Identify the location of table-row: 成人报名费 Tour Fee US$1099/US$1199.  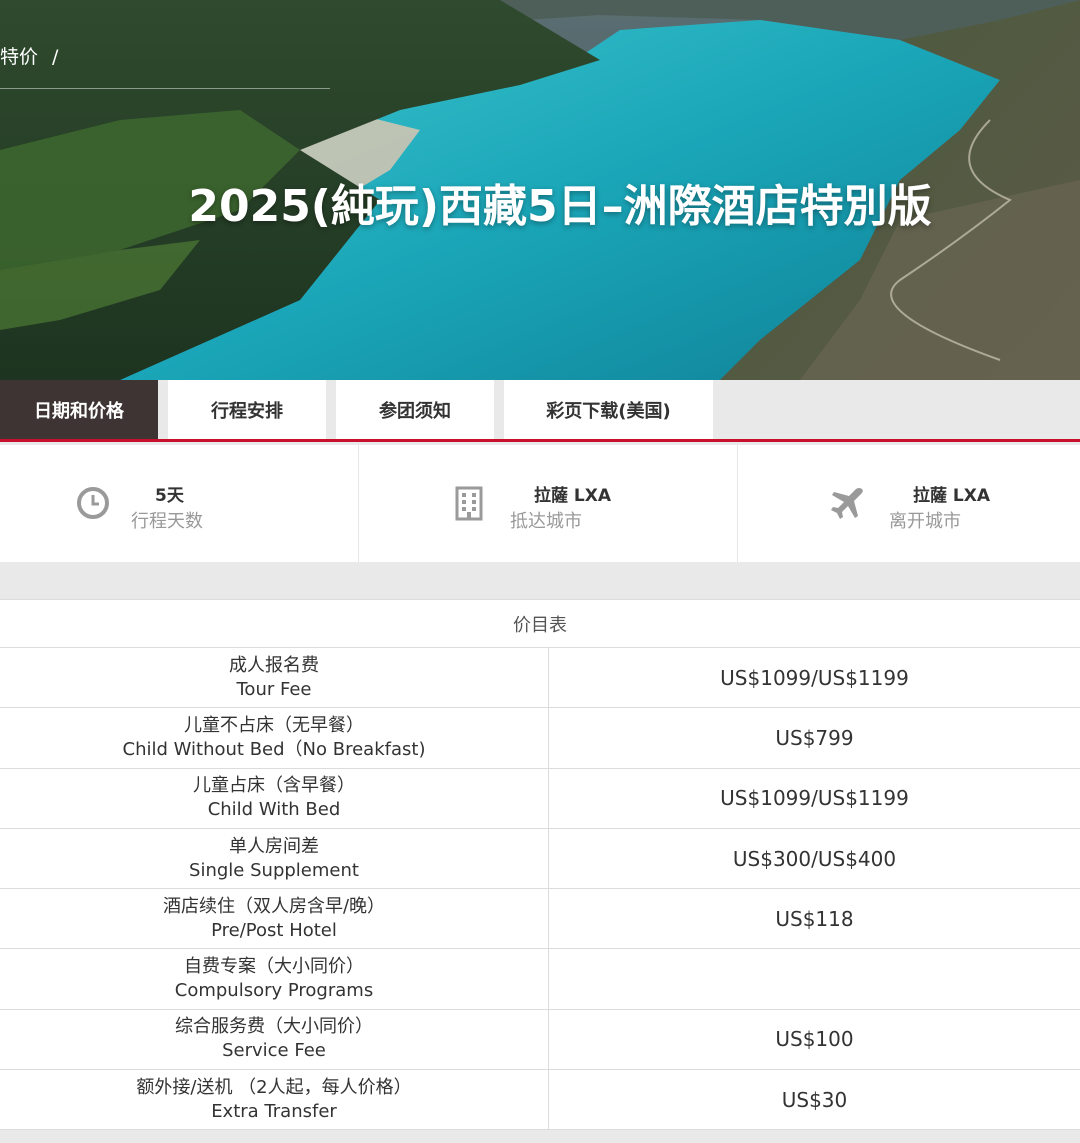
(540, 678).